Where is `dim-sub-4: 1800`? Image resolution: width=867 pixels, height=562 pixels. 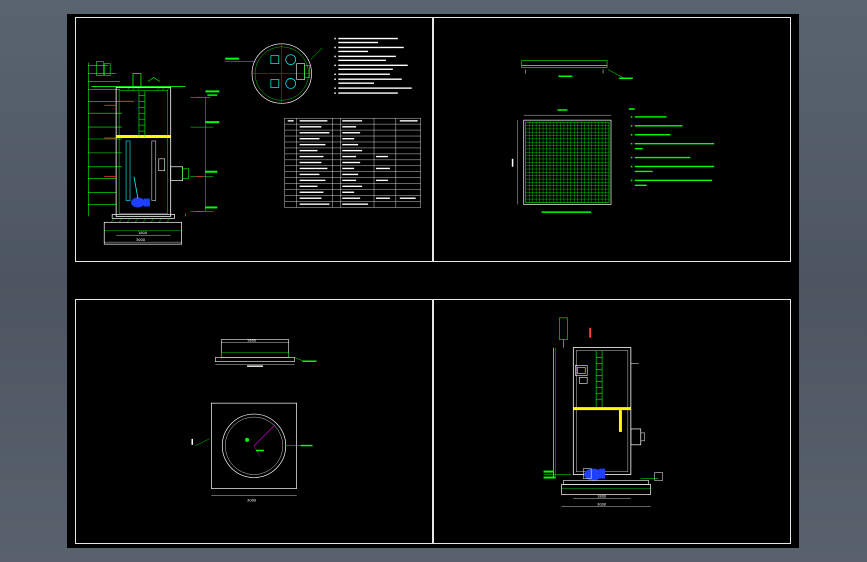 dim-sub-4: 1800 is located at coordinates (602, 496).